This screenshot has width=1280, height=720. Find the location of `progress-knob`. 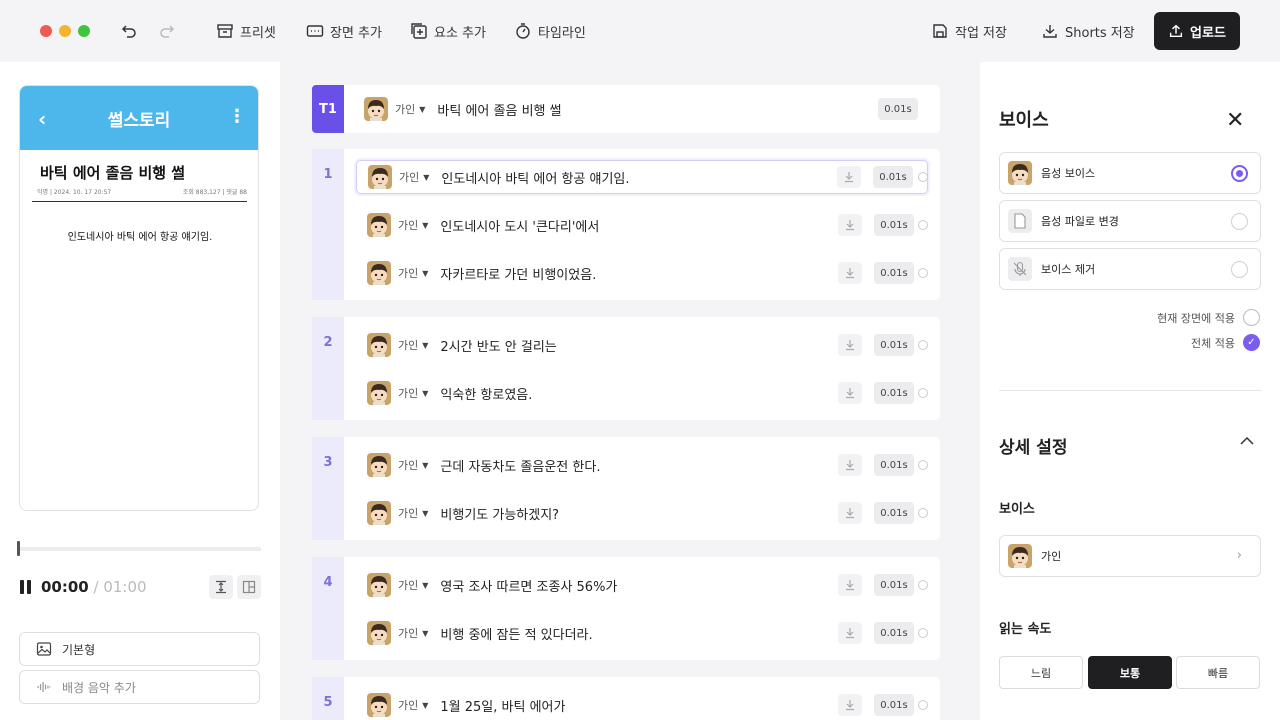

progress-knob is located at coordinates (18, 548).